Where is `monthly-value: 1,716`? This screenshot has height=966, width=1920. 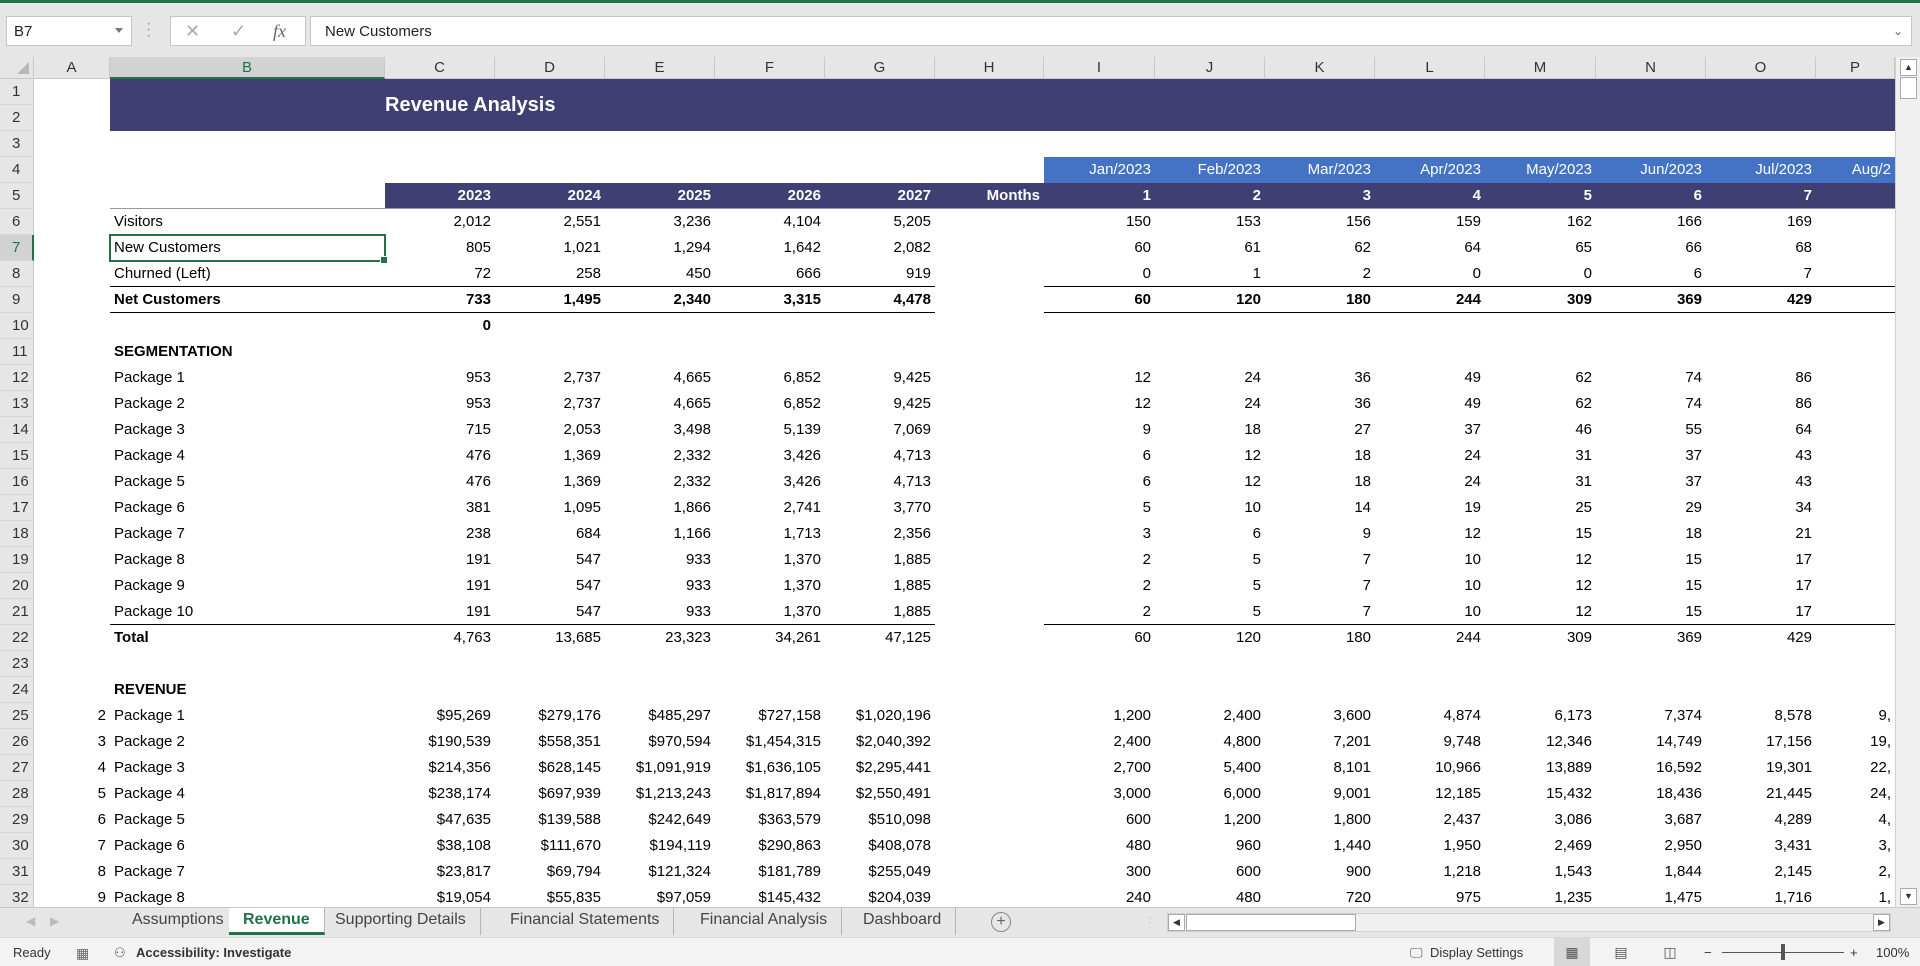 monthly-value: 1,716 is located at coordinates (1761, 896).